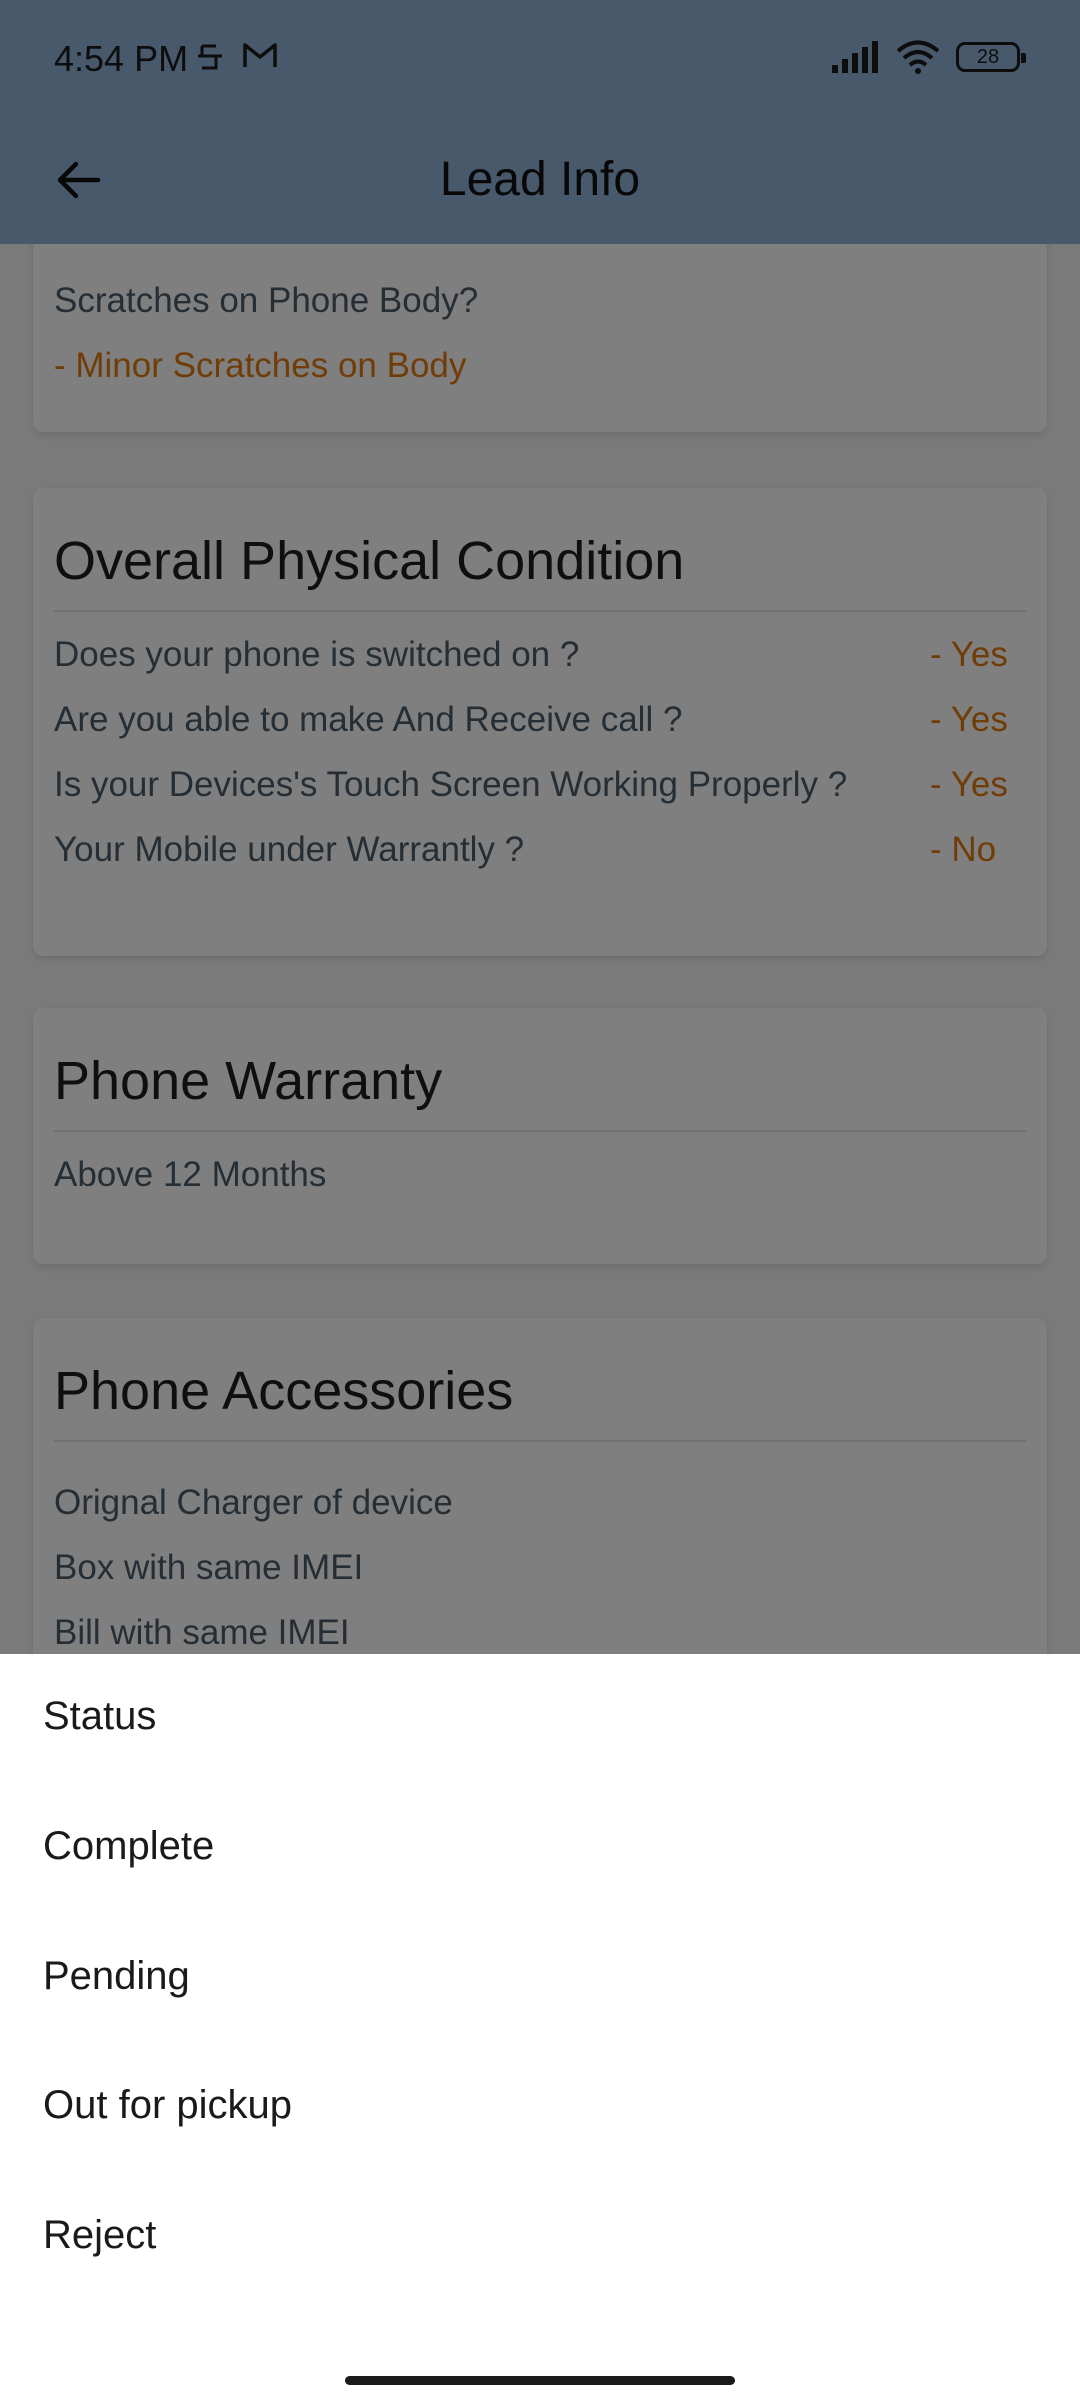  I want to click on status-option-pending: Pending, so click(538, 1976).